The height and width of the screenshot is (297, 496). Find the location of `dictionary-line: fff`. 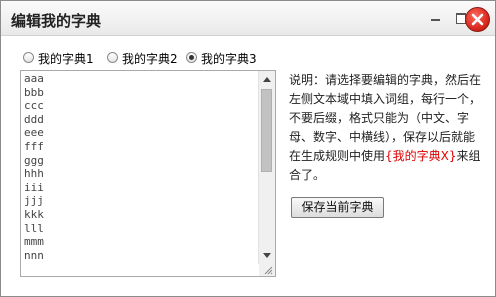

dictionary-line: fff is located at coordinates (34, 146).